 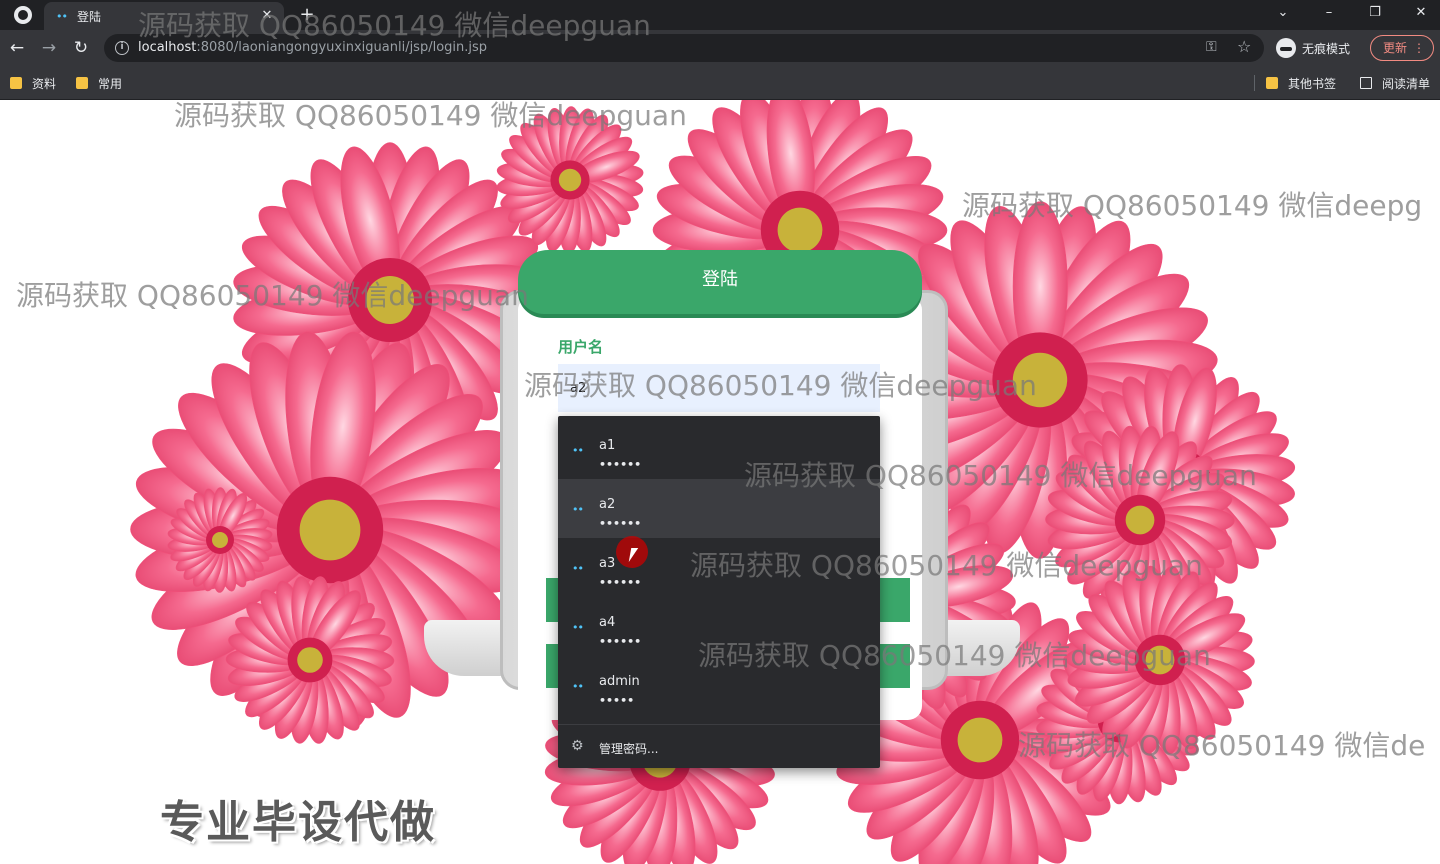 What do you see at coordinates (1419, 48) in the screenshot?
I see `menu-dots-icon: ⋮` at bounding box center [1419, 48].